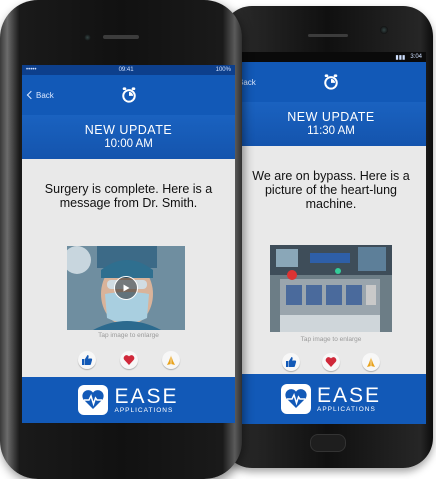 This screenshot has height=479, width=436. I want to click on status-time: 09:41, so click(126, 70).